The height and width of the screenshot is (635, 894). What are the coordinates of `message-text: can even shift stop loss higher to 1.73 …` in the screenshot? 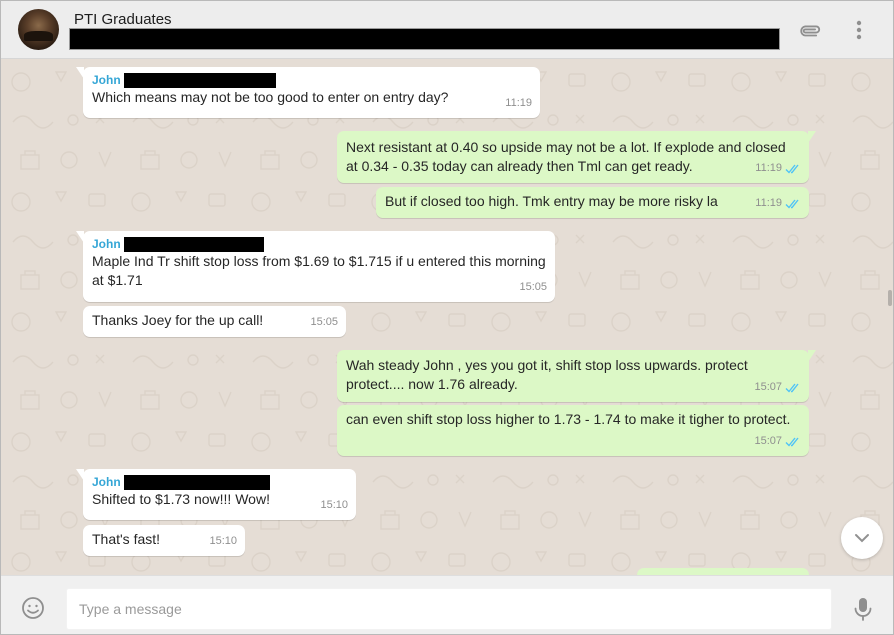 It's located at (568, 419).